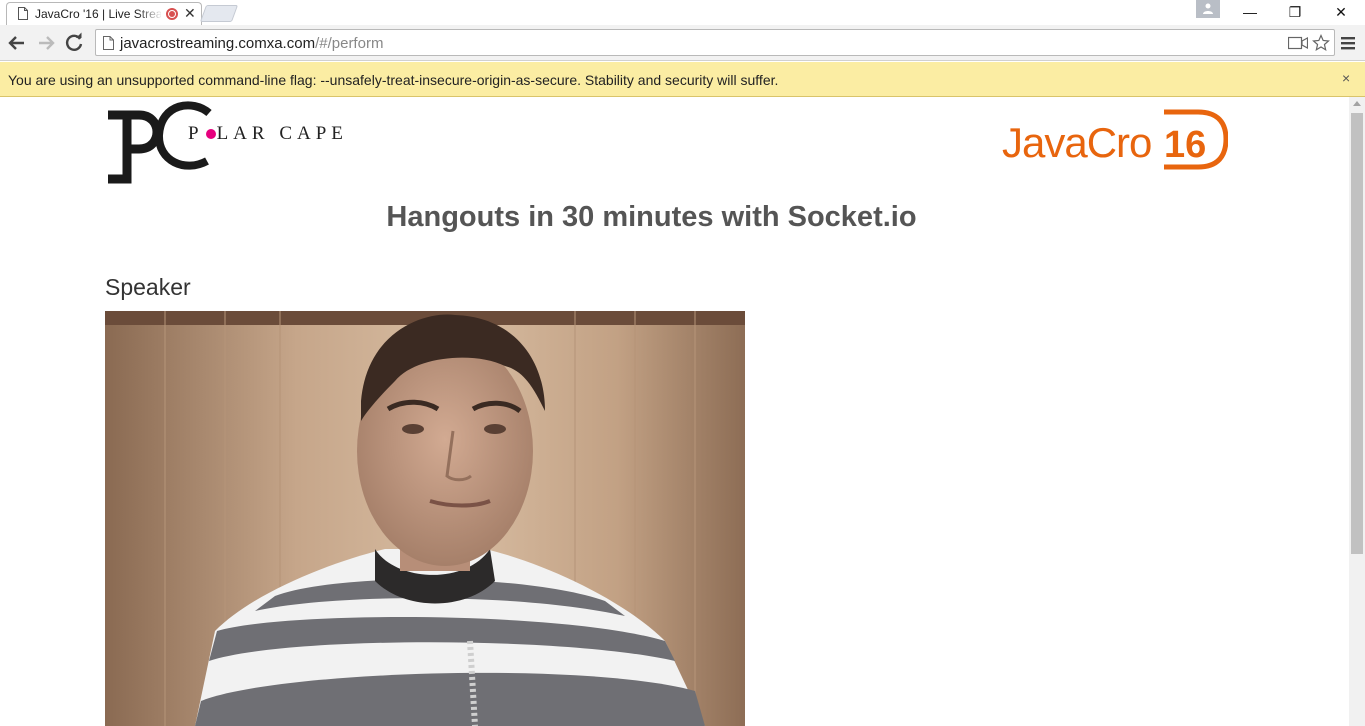 This screenshot has width=1365, height=726. Describe the element at coordinates (1077, 142) in the screenshot. I see `javacro-wordmark: JavaCro` at that location.